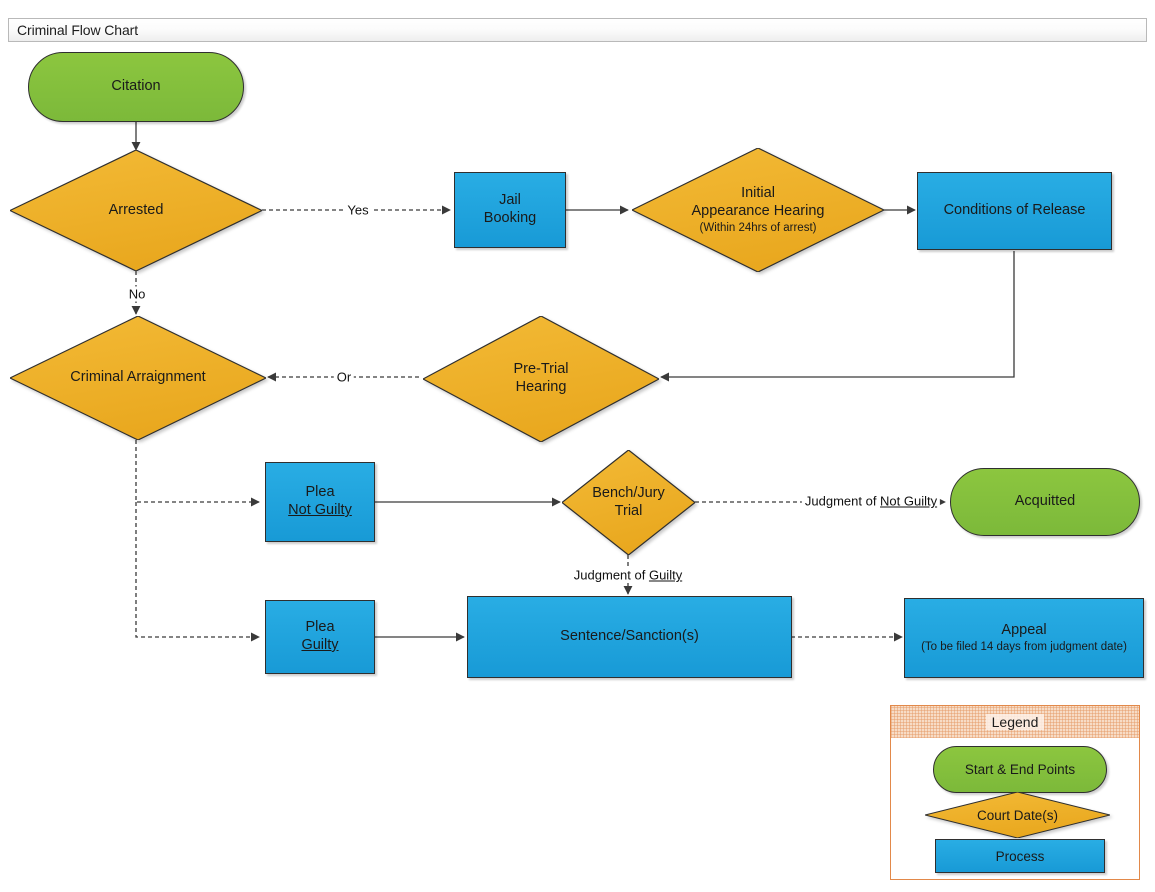 The width and height of the screenshot is (1155, 892). What do you see at coordinates (1024, 630) in the screenshot?
I see `node-appeal-label: Appeal` at bounding box center [1024, 630].